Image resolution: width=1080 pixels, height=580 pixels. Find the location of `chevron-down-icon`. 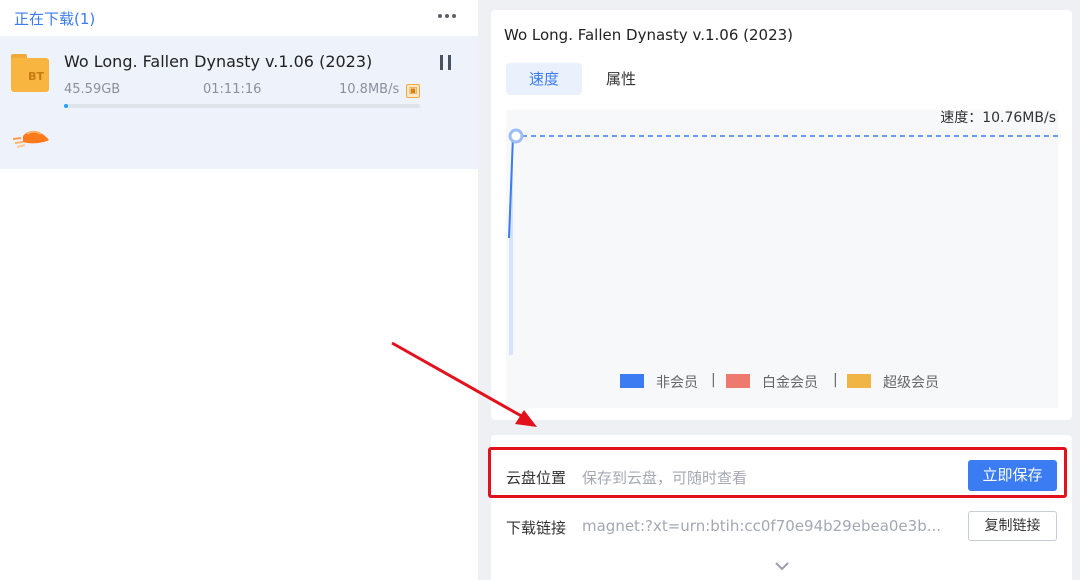

chevron-down-icon is located at coordinates (782, 566).